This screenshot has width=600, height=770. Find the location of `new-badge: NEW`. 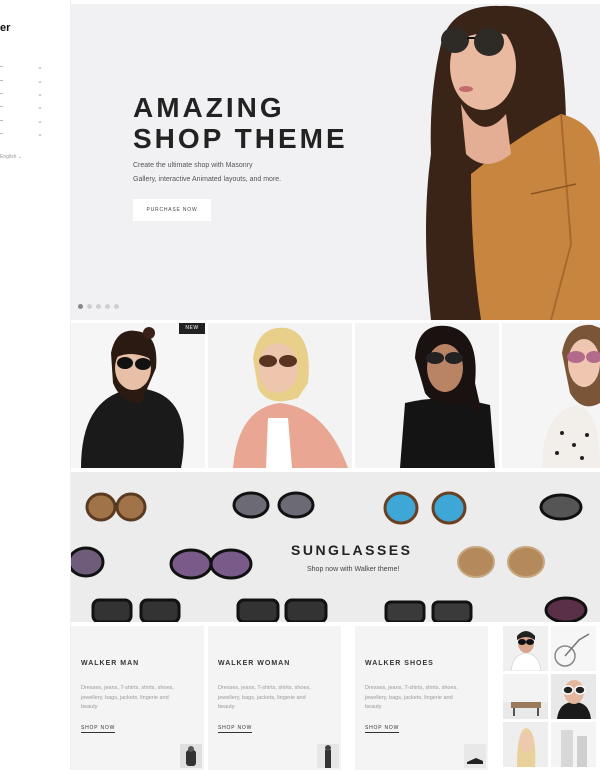

new-badge: NEW is located at coordinates (192, 328).